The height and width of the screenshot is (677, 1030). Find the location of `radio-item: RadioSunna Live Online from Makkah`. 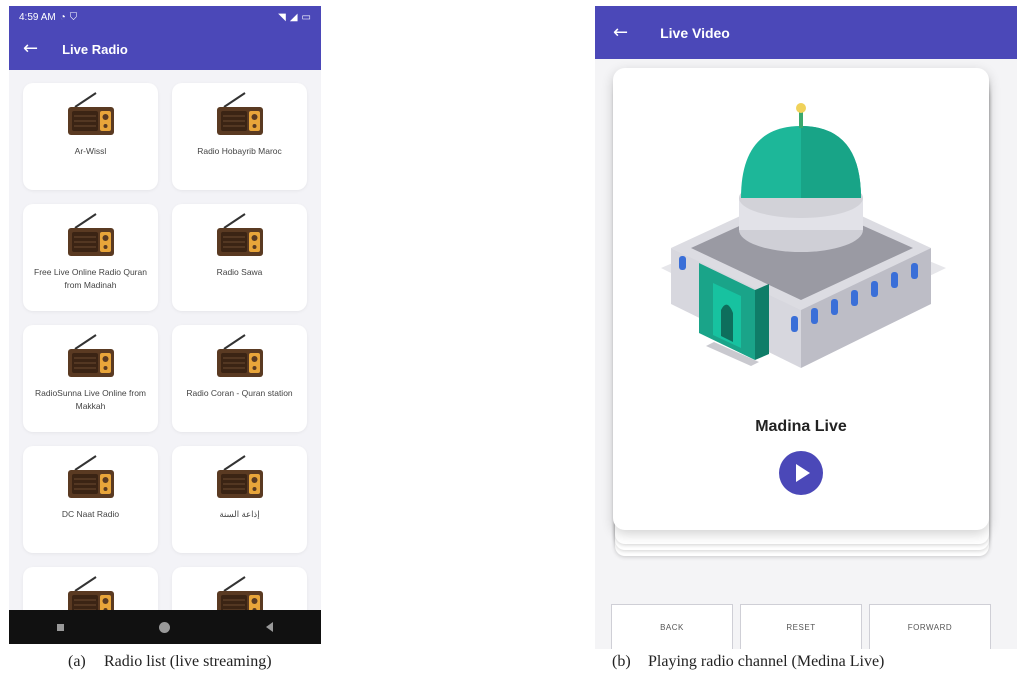

radio-item: RadioSunna Live Online from Makkah is located at coordinates (90, 378).